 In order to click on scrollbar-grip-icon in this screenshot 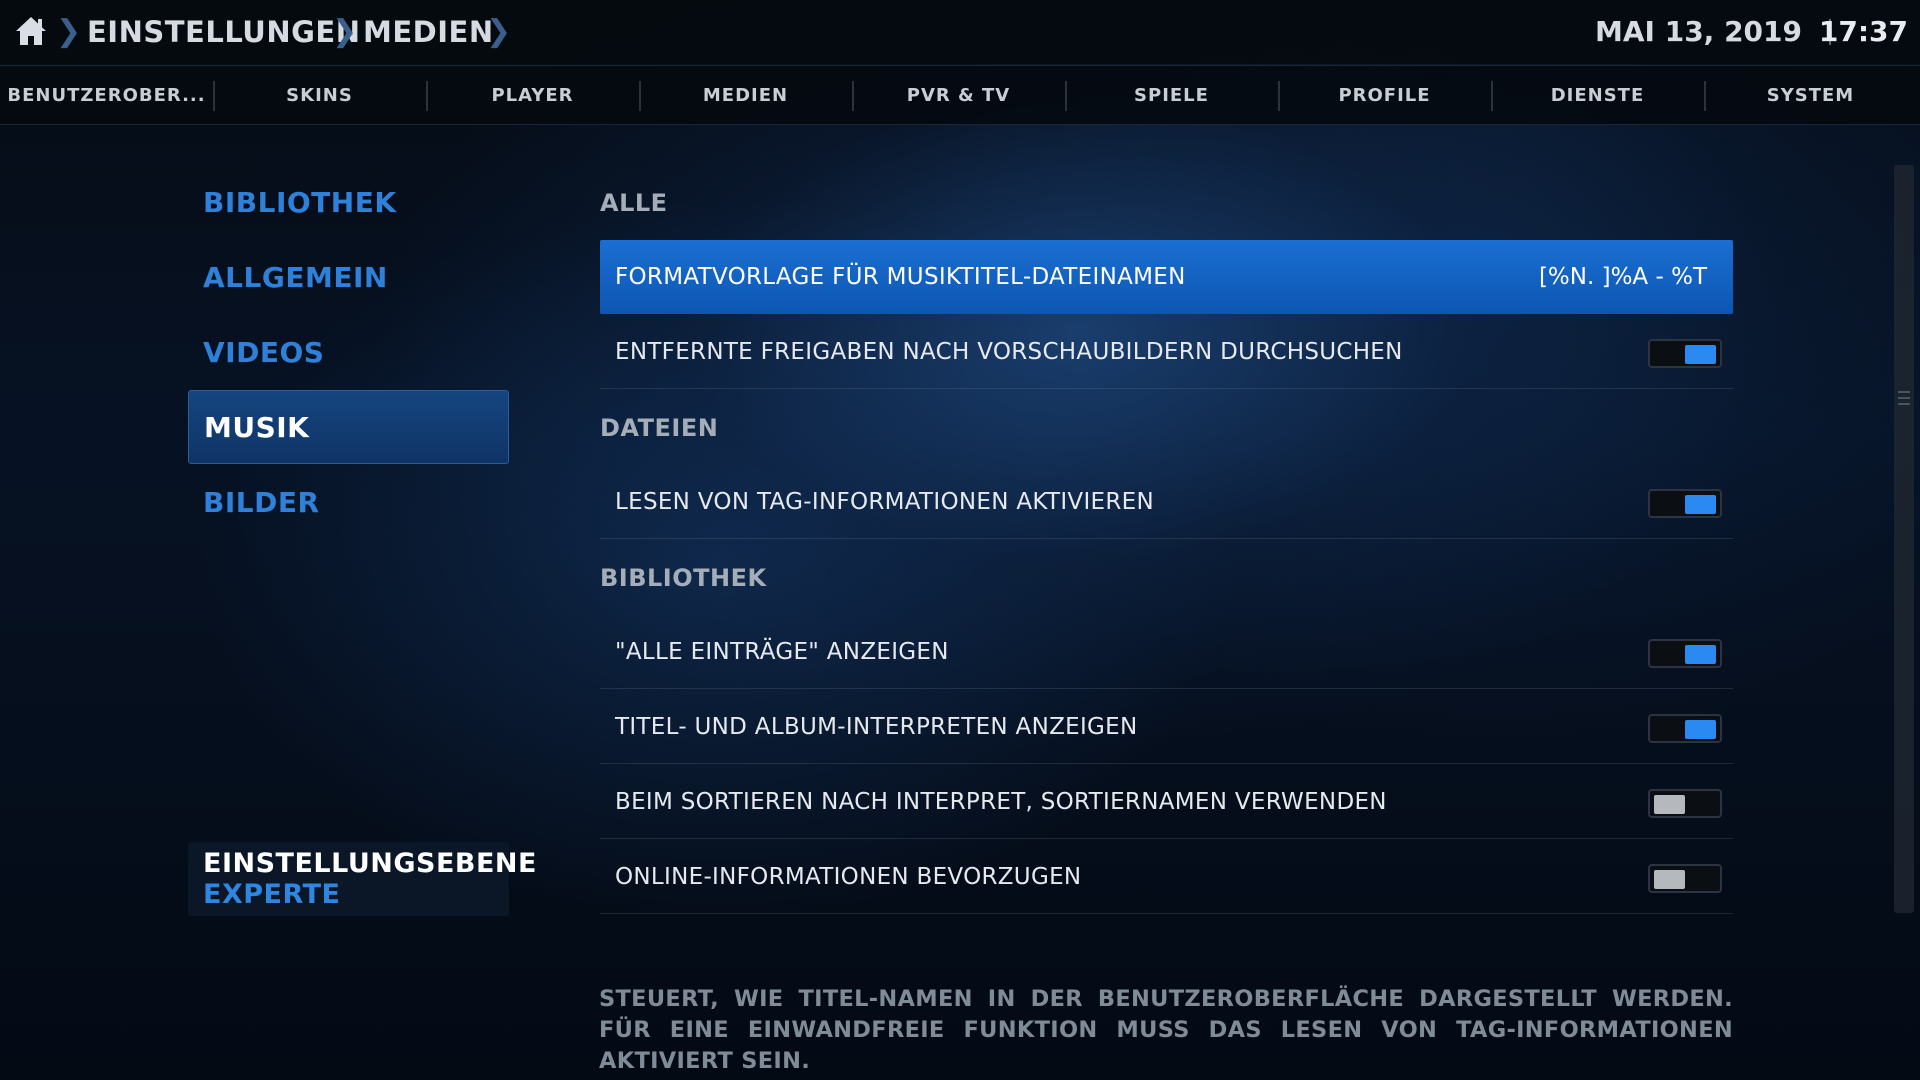, I will do `click(1904, 398)`.